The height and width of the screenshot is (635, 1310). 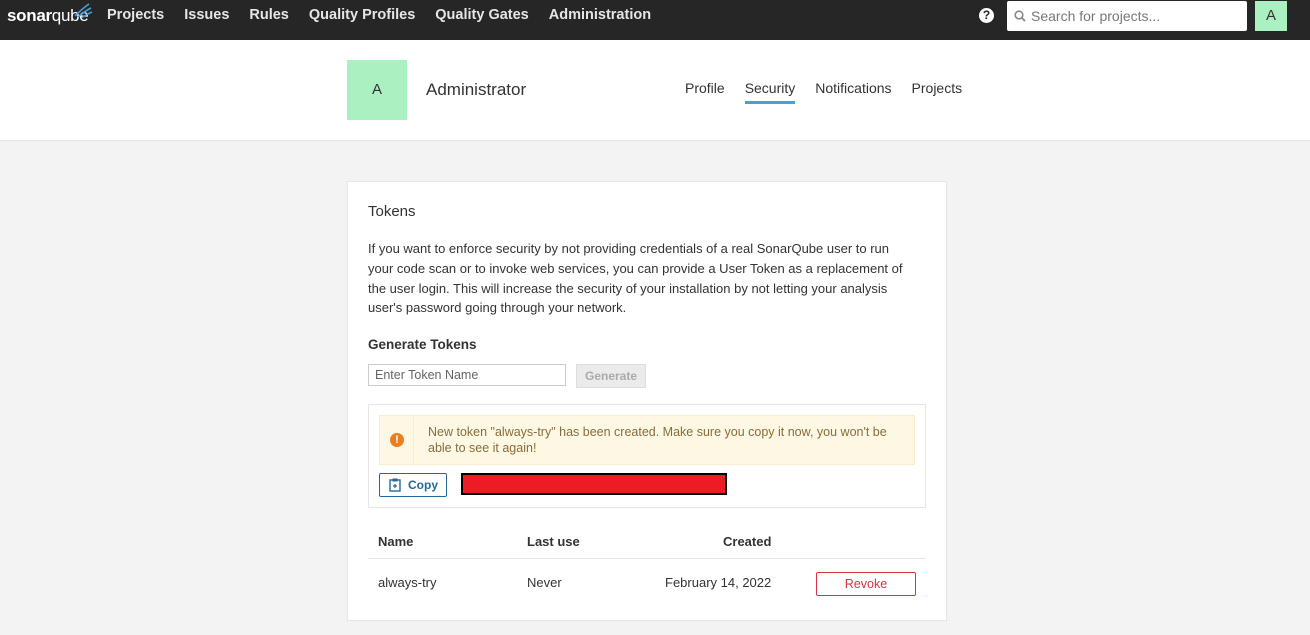 I want to click on token-created: February 14, 2022, so click(x=718, y=582).